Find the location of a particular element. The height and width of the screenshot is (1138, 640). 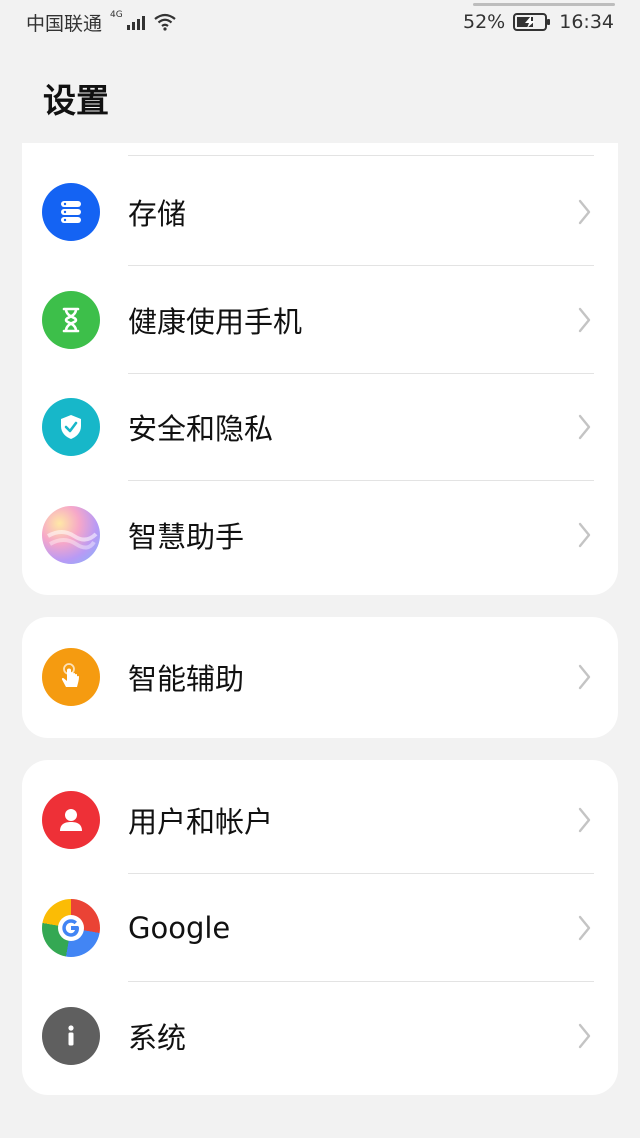

info-icon is located at coordinates (71, 1036).